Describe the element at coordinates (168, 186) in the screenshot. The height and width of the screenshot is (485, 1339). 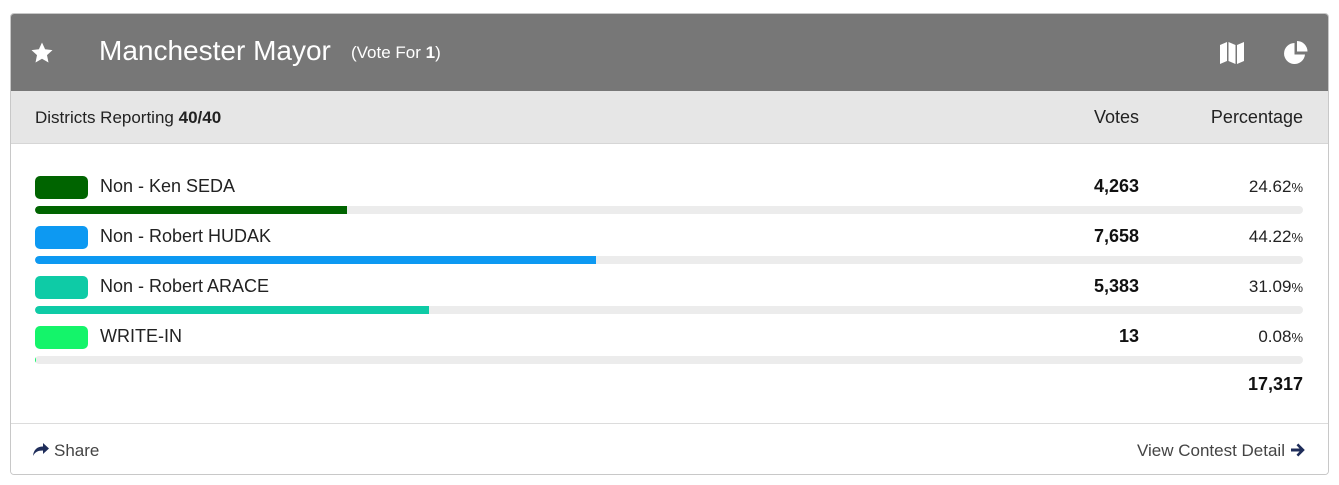
I see `candidate-name: Non - Ken SEDA` at that location.